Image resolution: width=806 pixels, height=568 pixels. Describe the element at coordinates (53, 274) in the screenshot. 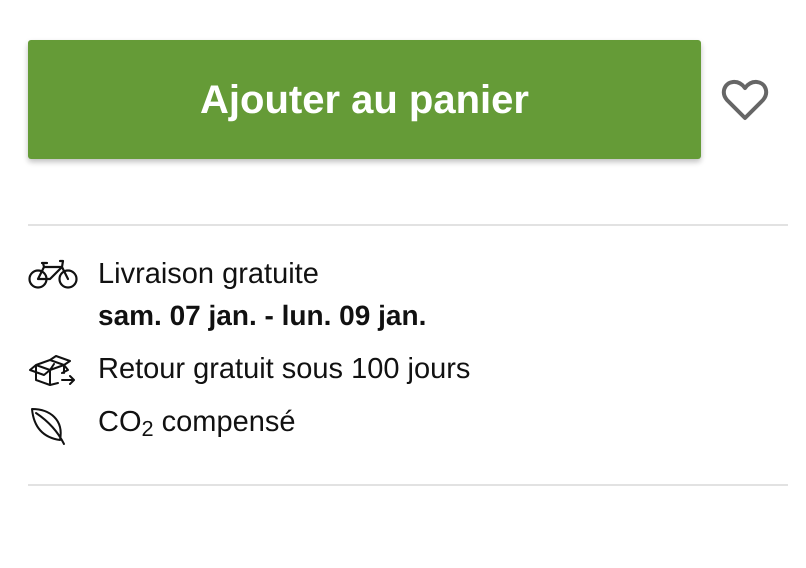

I see `bicycle-icon` at that location.